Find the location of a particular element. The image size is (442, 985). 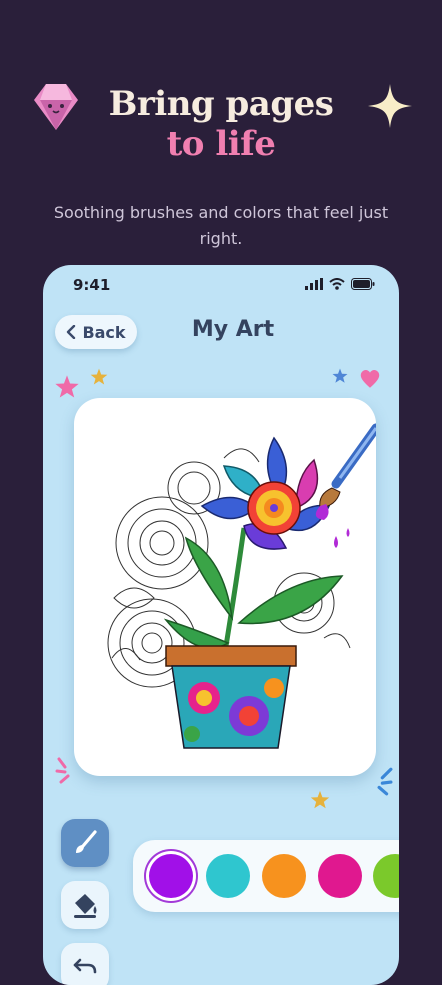

status-time: 9:41 is located at coordinates (92, 285).